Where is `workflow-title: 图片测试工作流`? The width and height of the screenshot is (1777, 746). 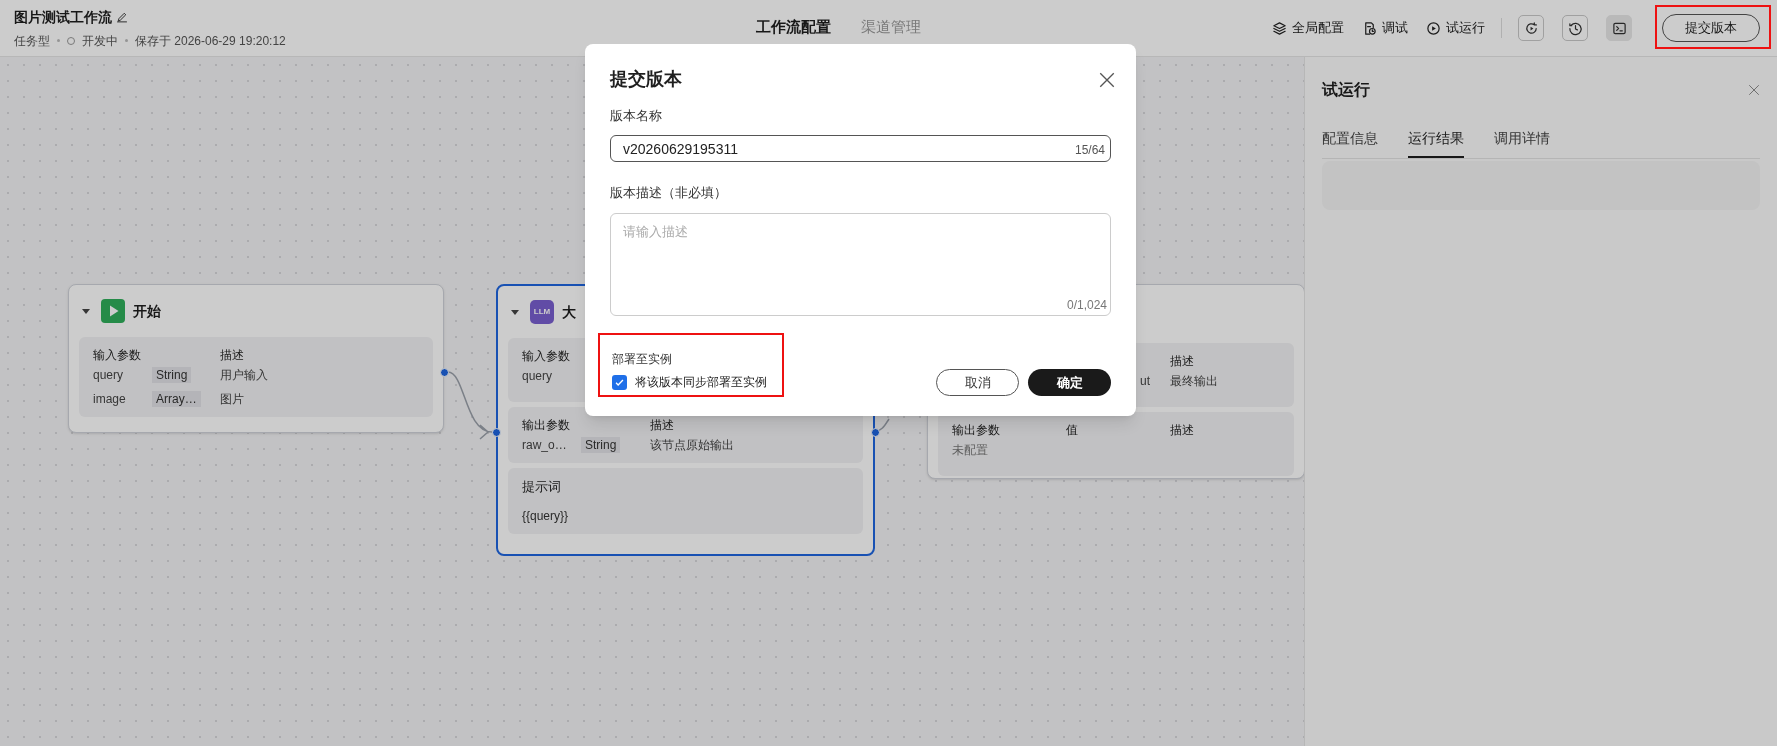 workflow-title: 图片测试工作流 is located at coordinates (63, 17).